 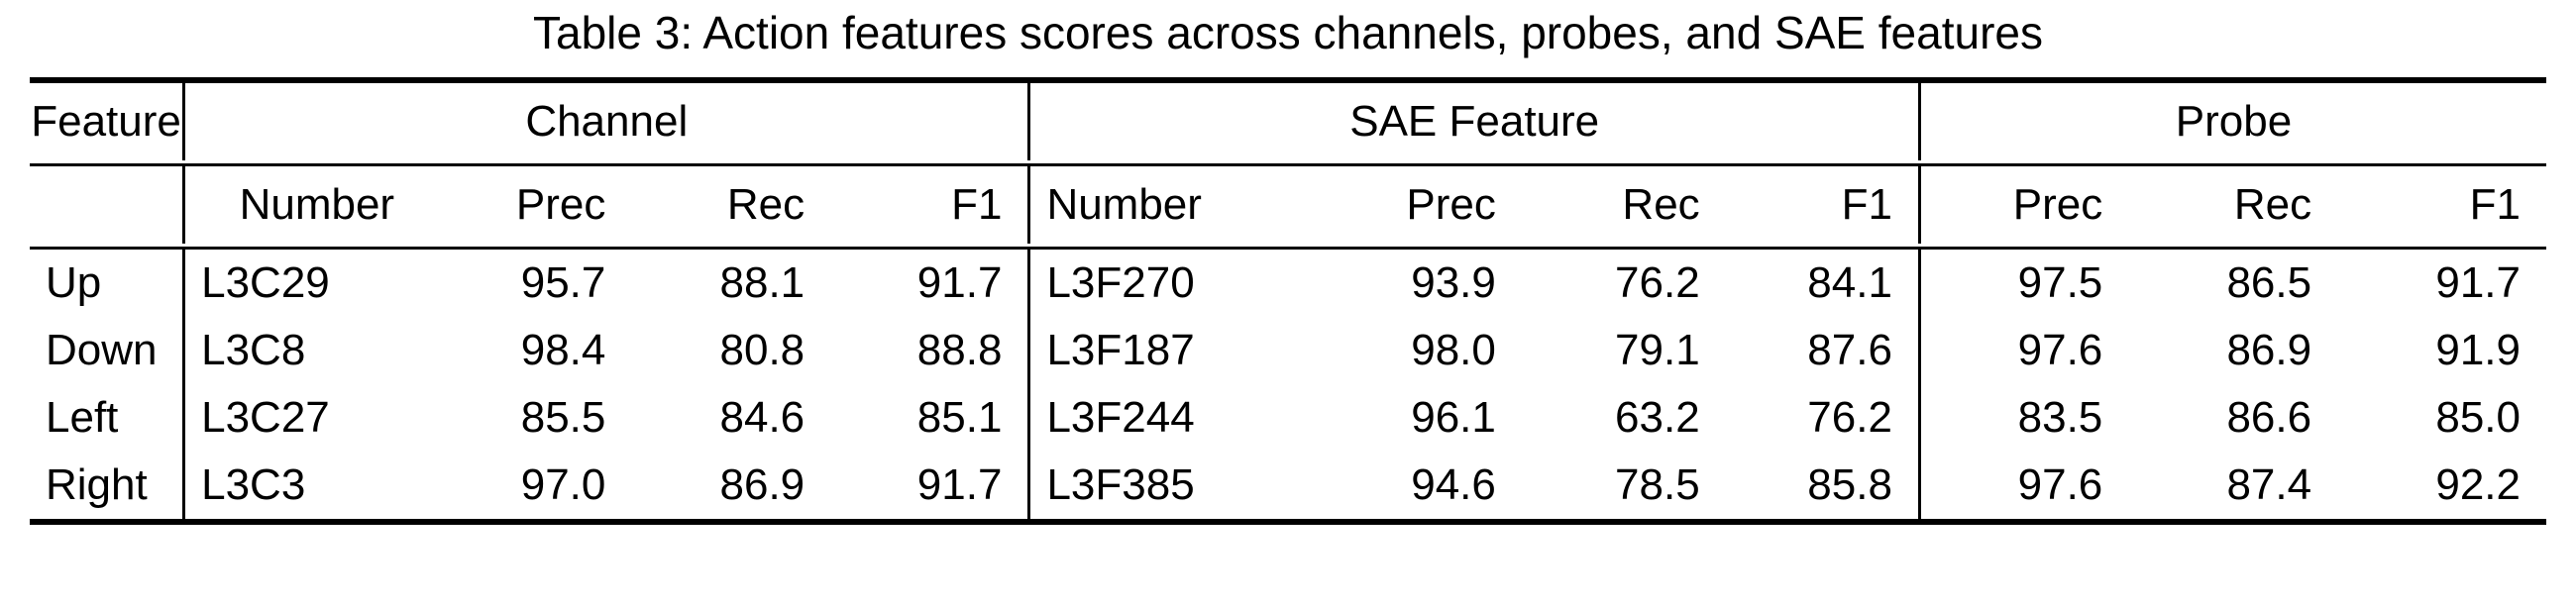 I want to click on cell-sae-f1: 76.2, so click(x=1849, y=417).